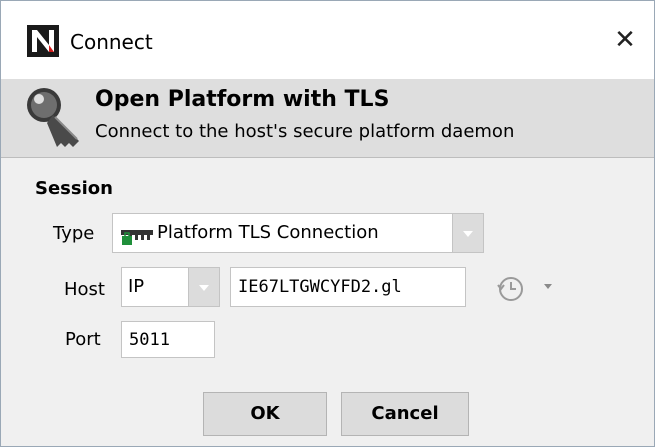 The image size is (656, 448). I want to click on history-dropdown-arrow, so click(548, 286).